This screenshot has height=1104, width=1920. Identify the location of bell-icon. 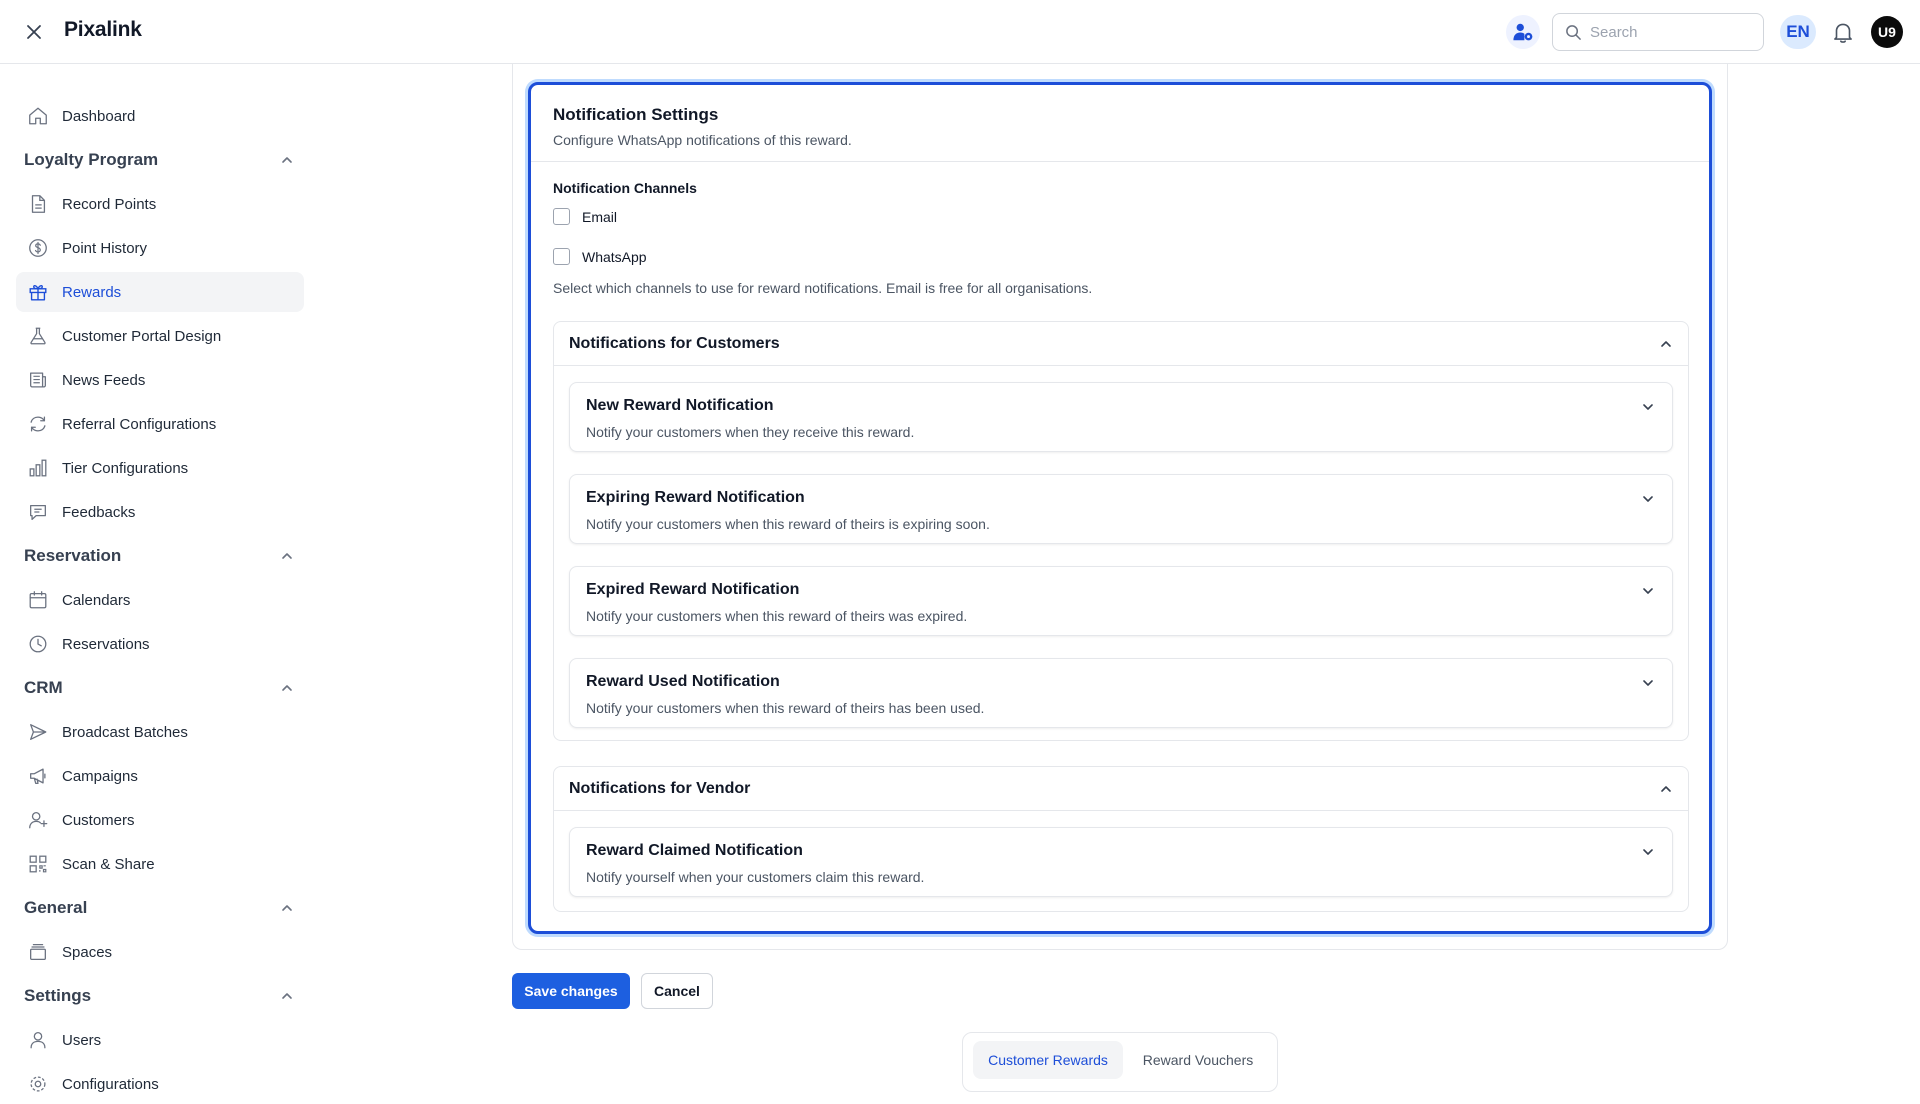
(1843, 33).